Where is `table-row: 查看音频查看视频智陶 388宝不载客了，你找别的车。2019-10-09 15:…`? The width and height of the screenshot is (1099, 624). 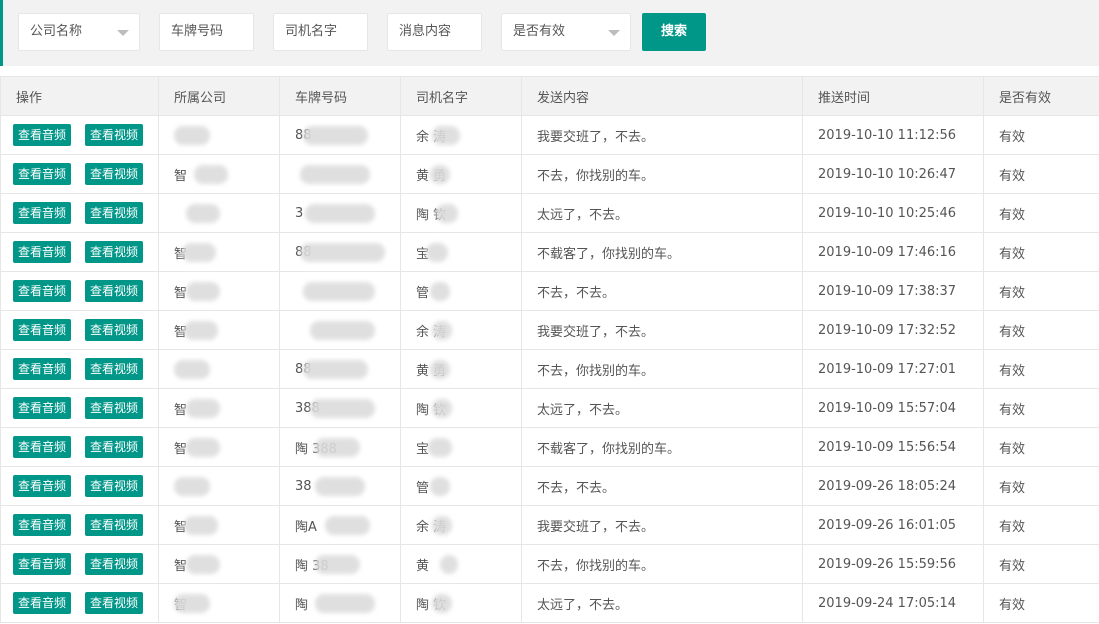 table-row: 查看音频查看视频智陶 388宝不载客了，你找别的车。2019-10-09 15:… is located at coordinates (549, 447).